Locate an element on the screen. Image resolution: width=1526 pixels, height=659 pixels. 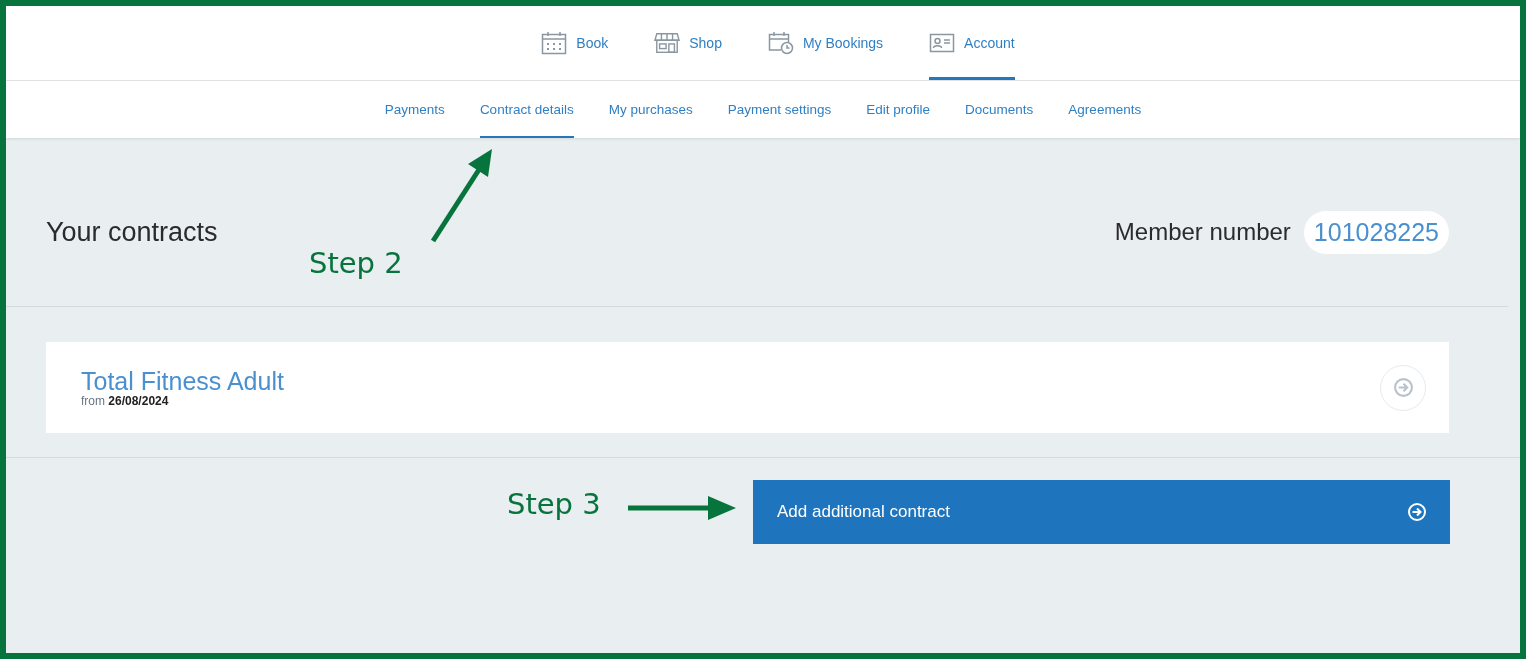
top-nav-tab: Book is located at coordinates (575, 43).